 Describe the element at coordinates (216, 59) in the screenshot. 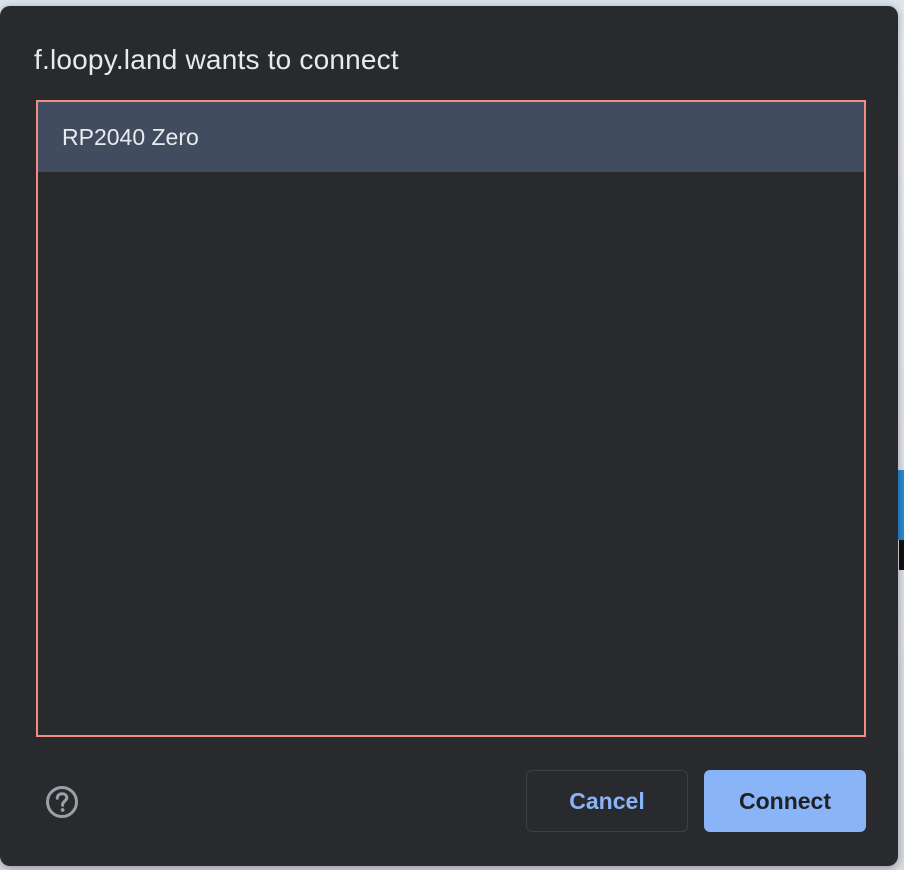

I see `dialog-title: f.loopy.land wants to connect` at that location.